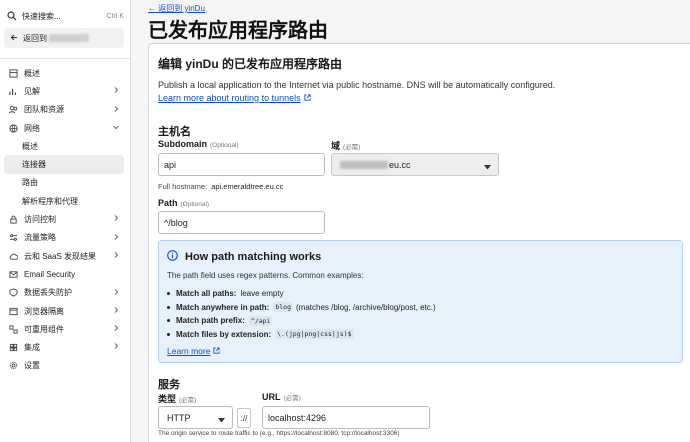 The image size is (690, 442). I want to click on example-title: Match all paths:, so click(206, 294).